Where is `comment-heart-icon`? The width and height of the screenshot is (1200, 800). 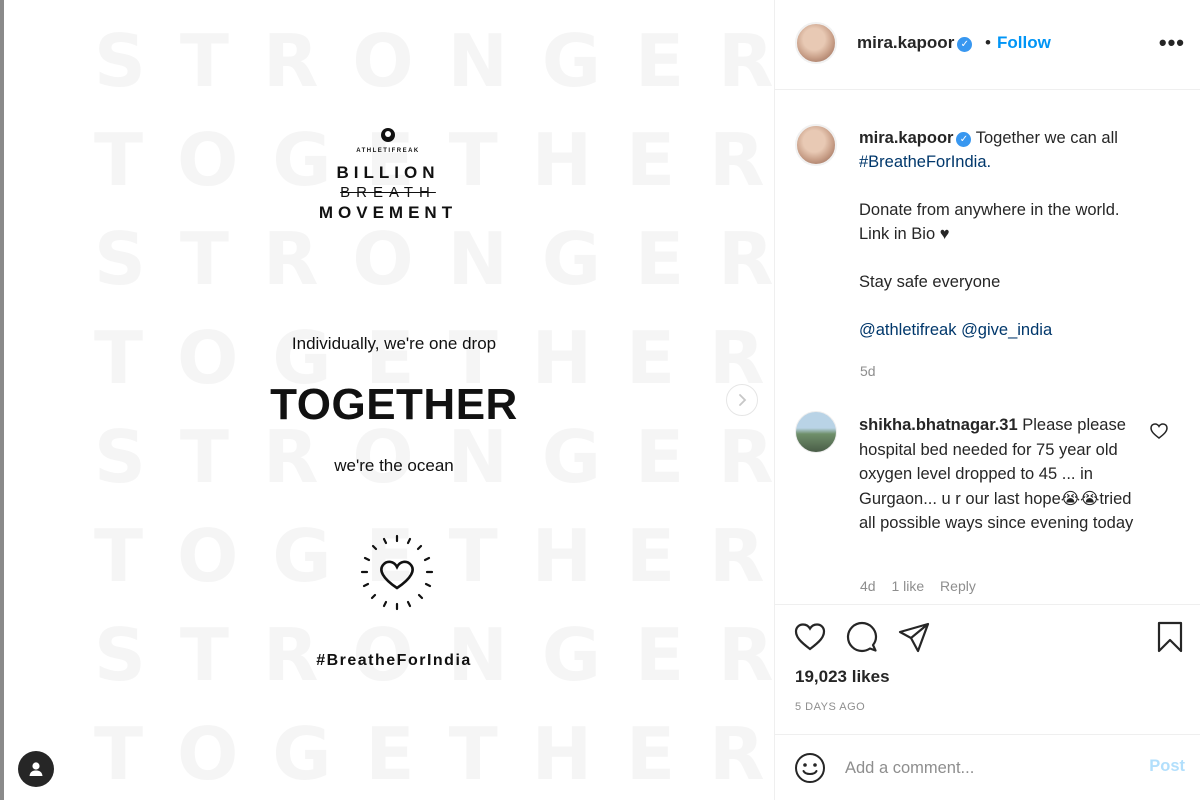 comment-heart-icon is located at coordinates (1159, 431).